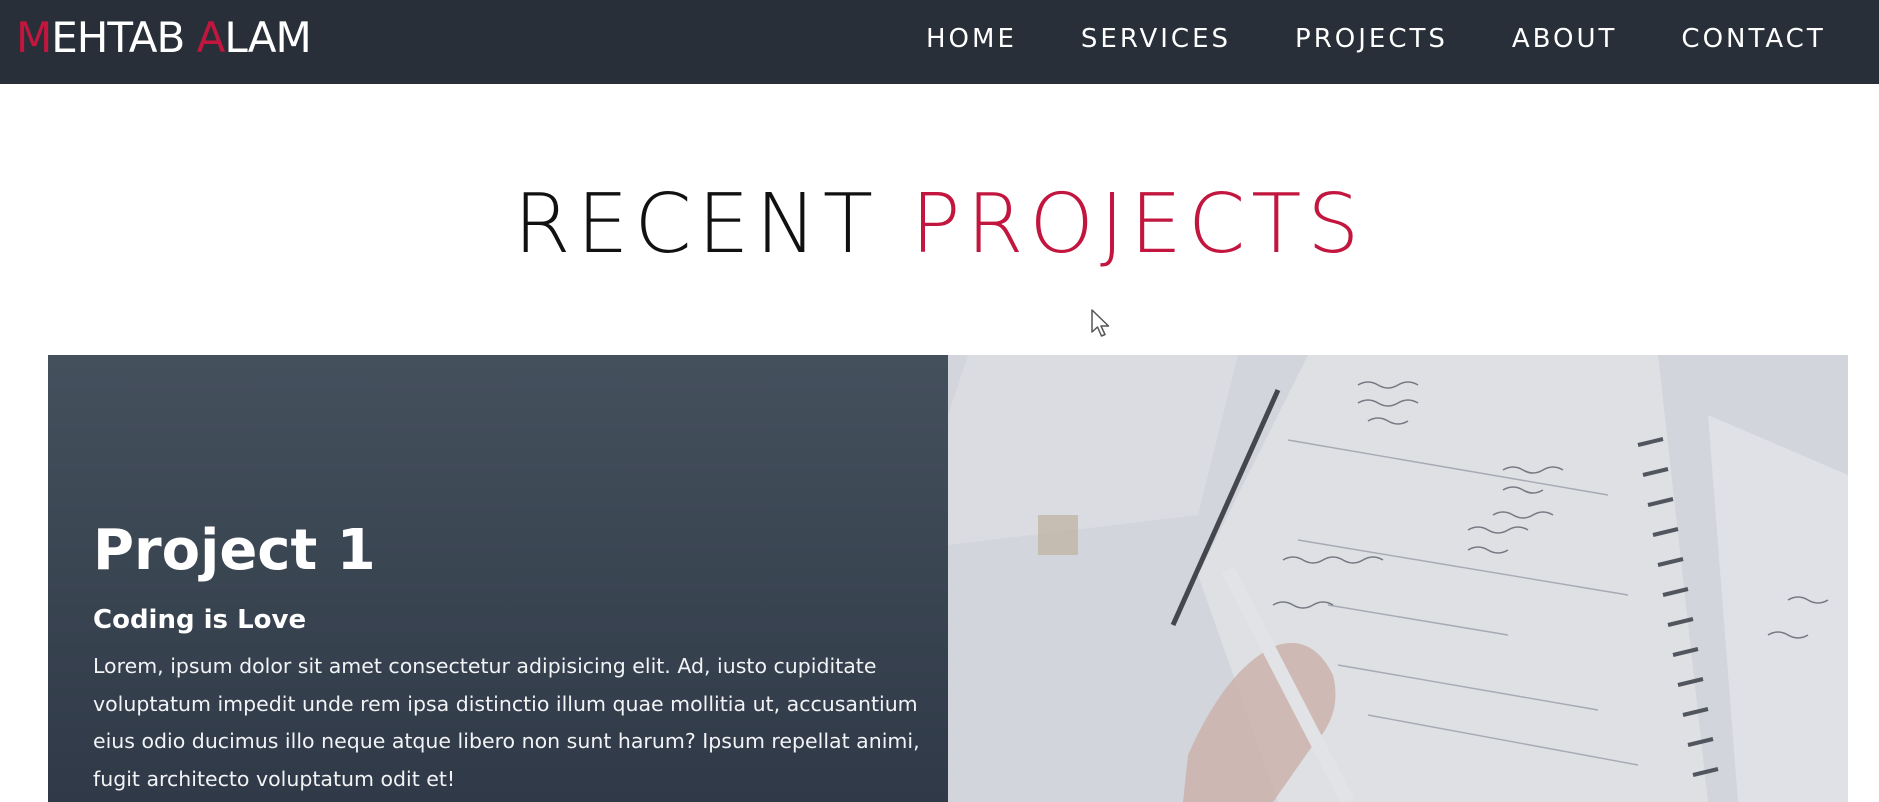  Describe the element at coordinates (1138, 224) in the screenshot. I see `section-title-accent: PROJECTS` at that location.